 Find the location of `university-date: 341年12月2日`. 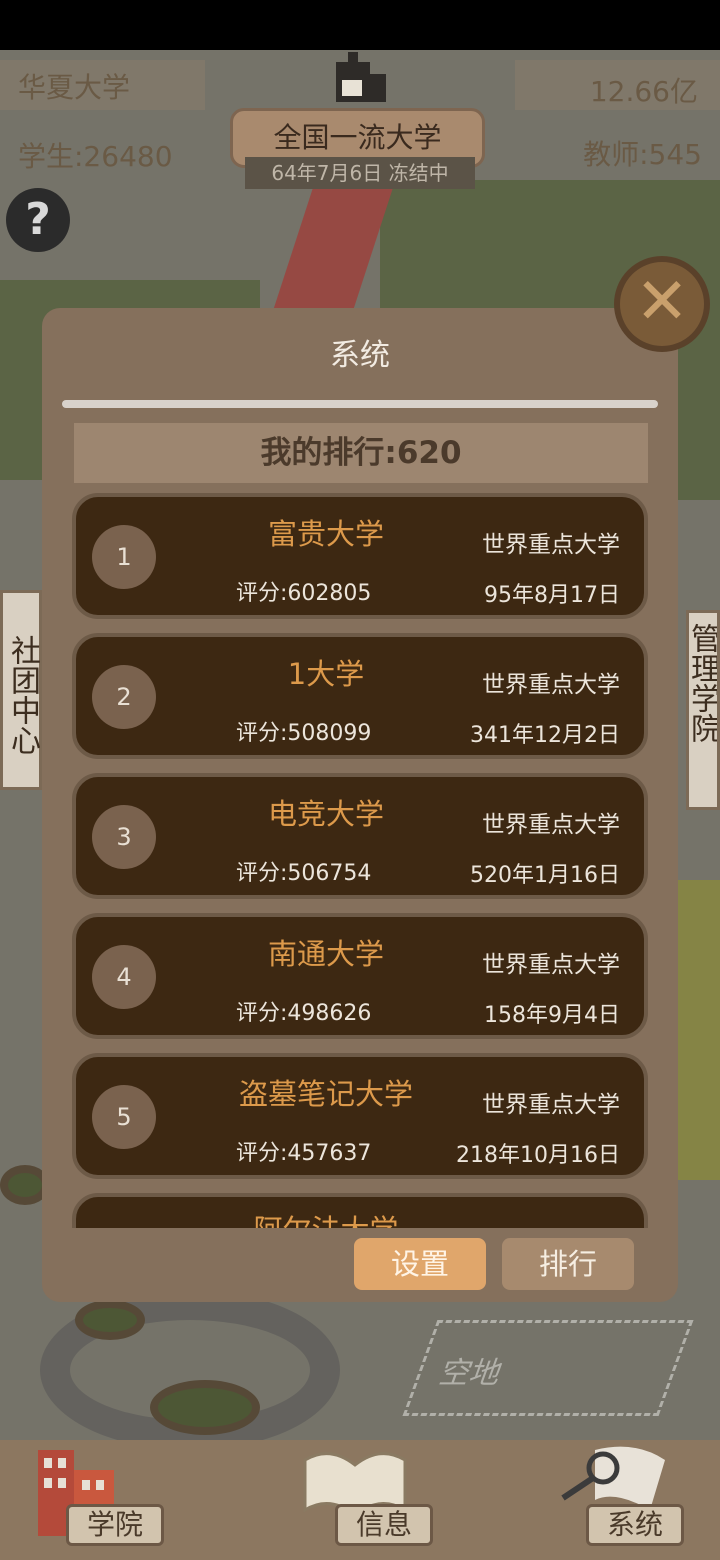

university-date: 341年12月2日 is located at coordinates (545, 735).